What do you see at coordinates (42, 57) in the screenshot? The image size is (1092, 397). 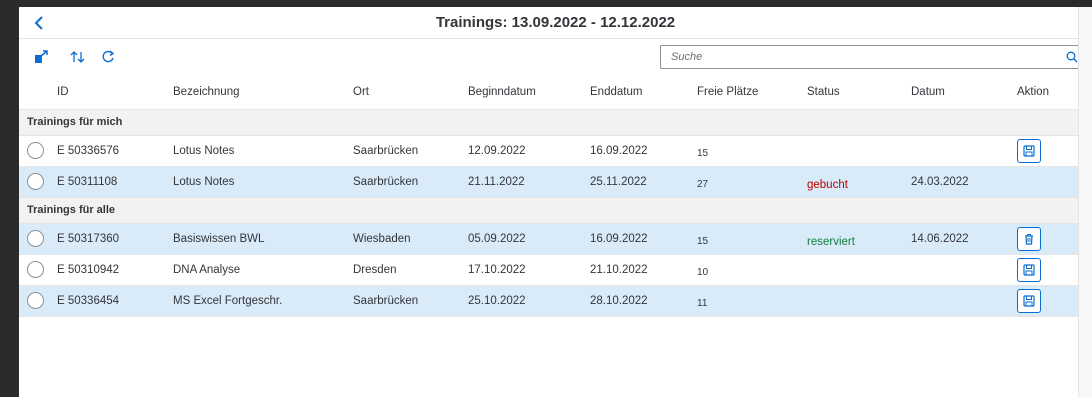 I see `export-icon` at bounding box center [42, 57].